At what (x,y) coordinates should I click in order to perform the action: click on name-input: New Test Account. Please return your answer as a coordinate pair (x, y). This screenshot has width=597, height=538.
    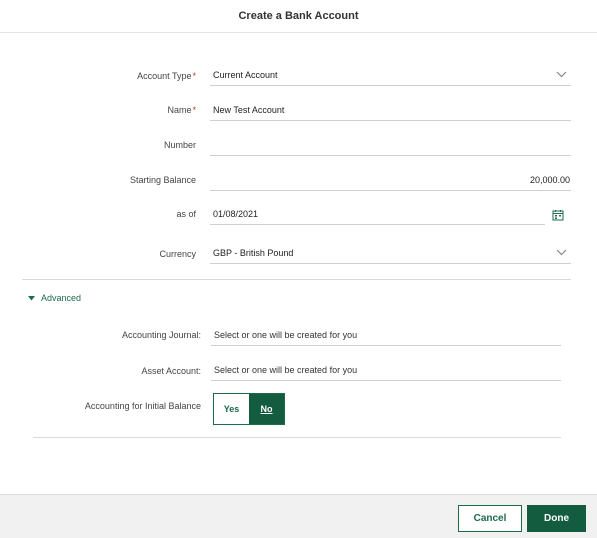
    Looking at the image, I should click on (390, 110).